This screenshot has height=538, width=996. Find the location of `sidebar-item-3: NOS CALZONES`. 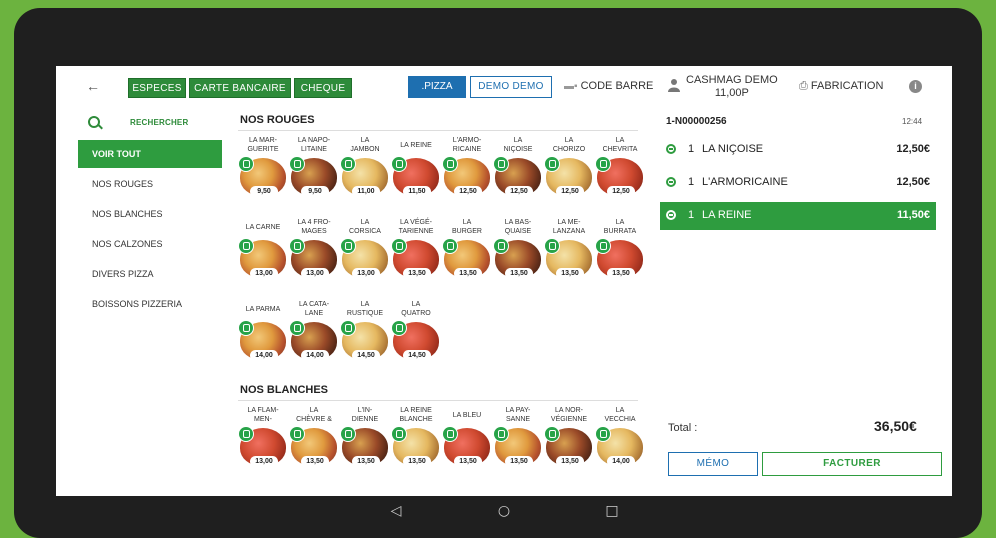

sidebar-item-3: NOS CALZONES is located at coordinates (150, 244).